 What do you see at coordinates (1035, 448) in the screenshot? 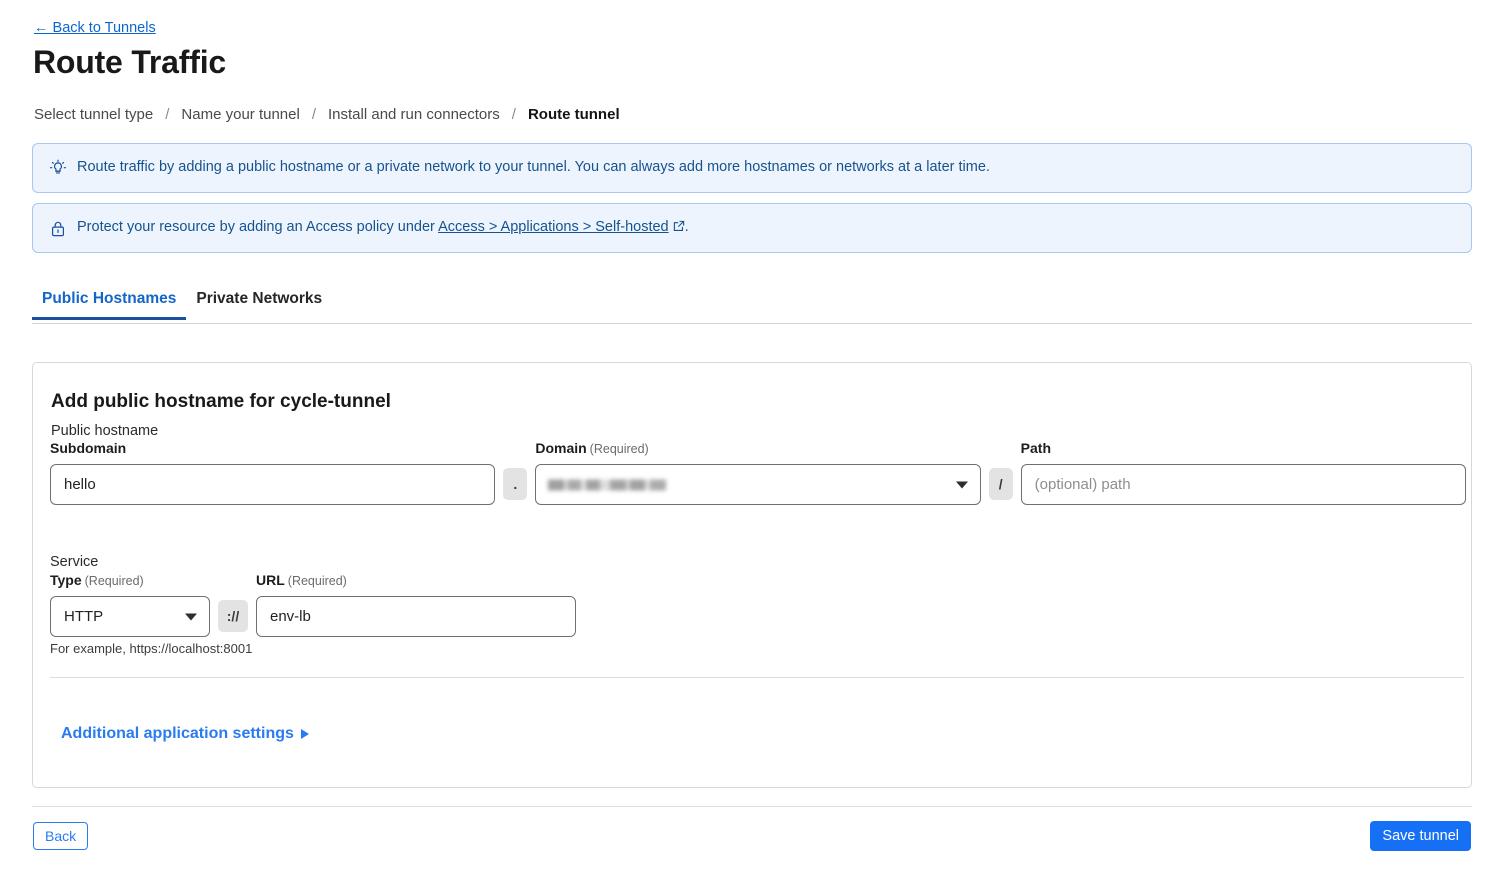
I see `path-label: Path` at bounding box center [1035, 448].